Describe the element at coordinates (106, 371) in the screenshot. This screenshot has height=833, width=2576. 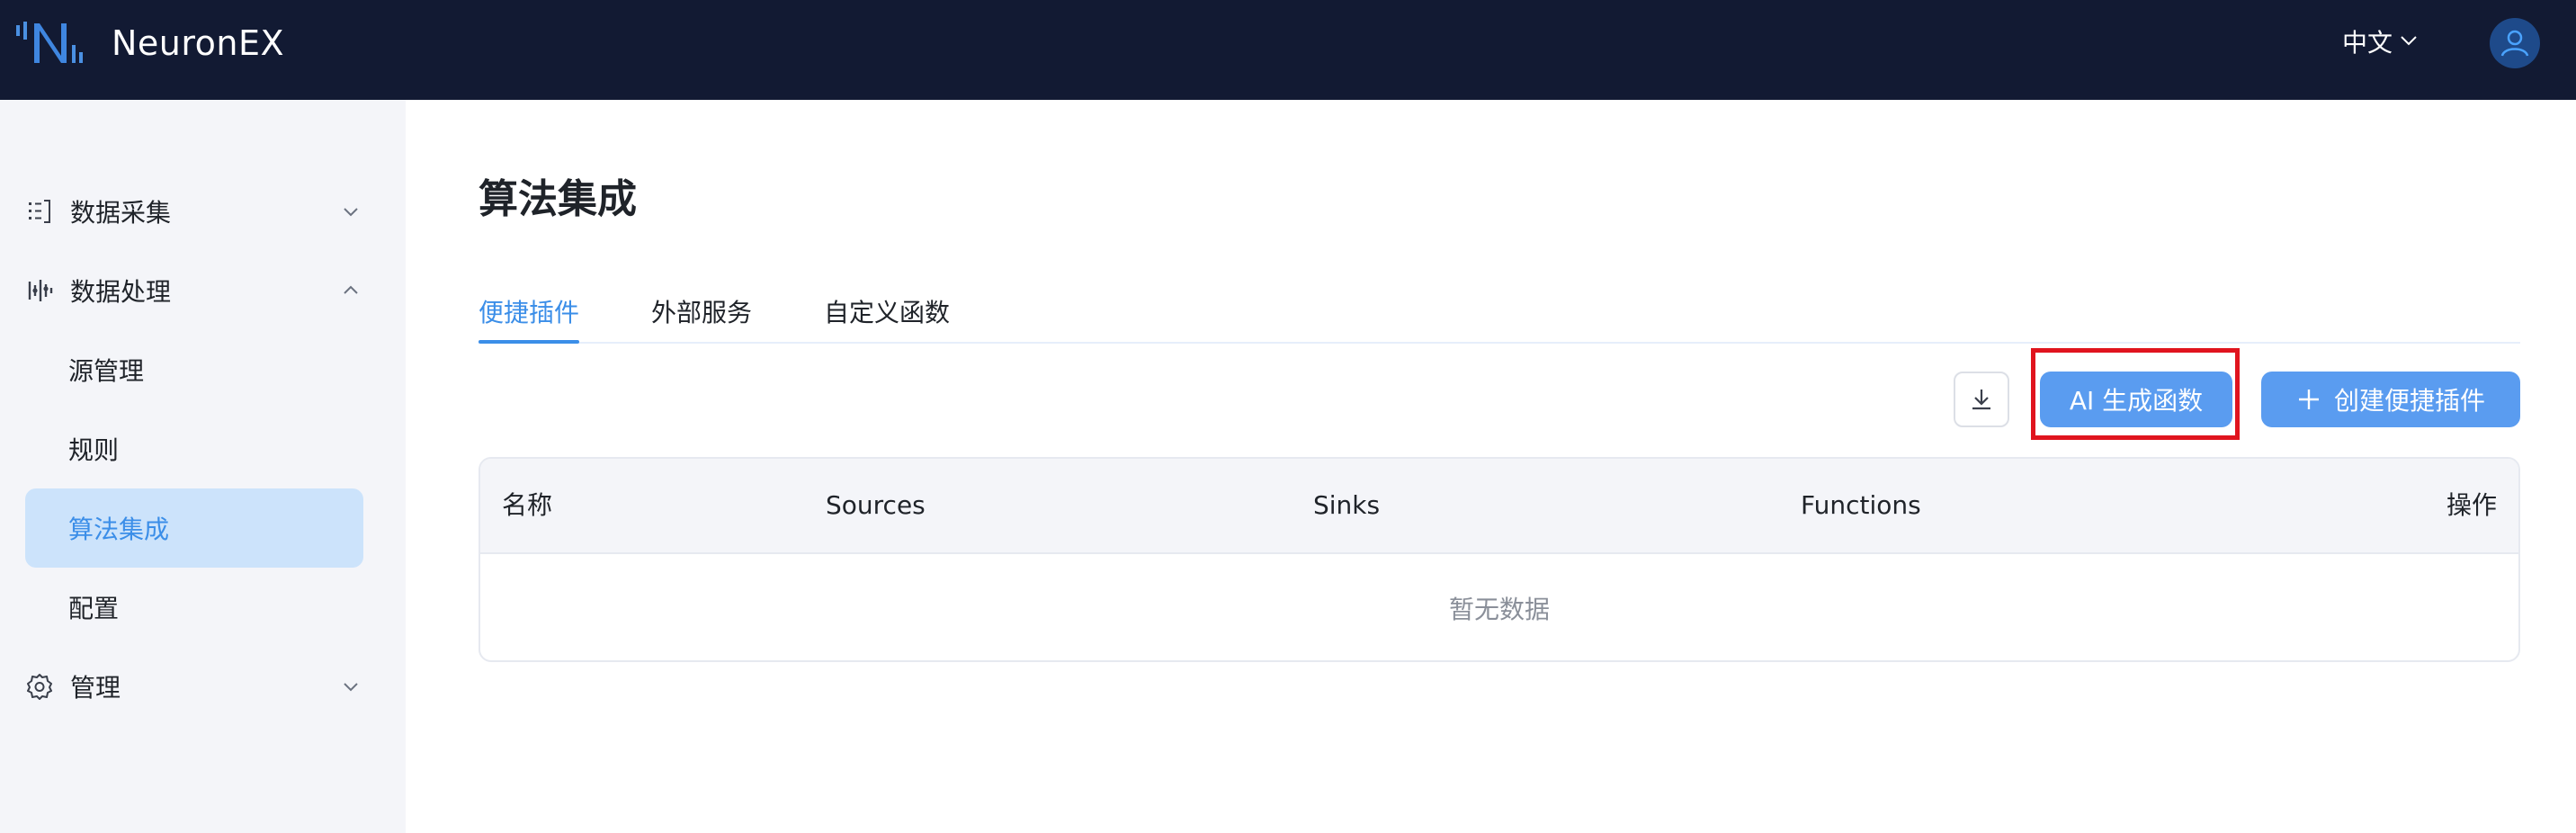
I see `sidebar-item-label: 源管理` at that location.